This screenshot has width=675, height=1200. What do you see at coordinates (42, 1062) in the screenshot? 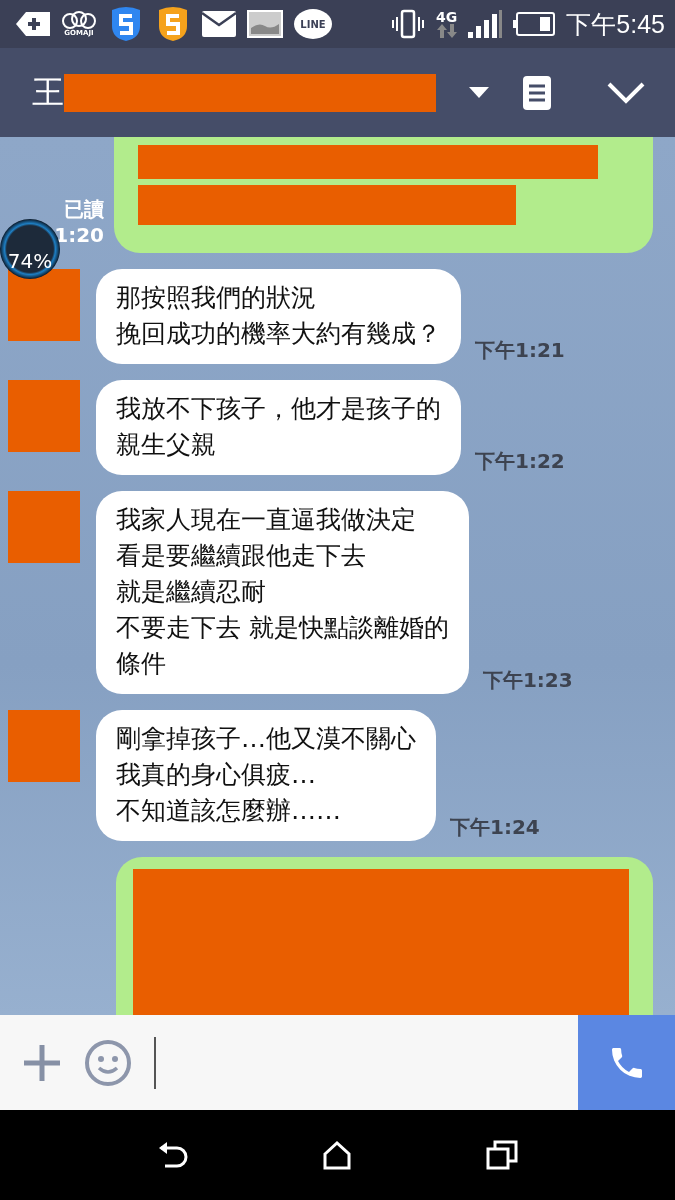
I see `plus-icon` at bounding box center [42, 1062].